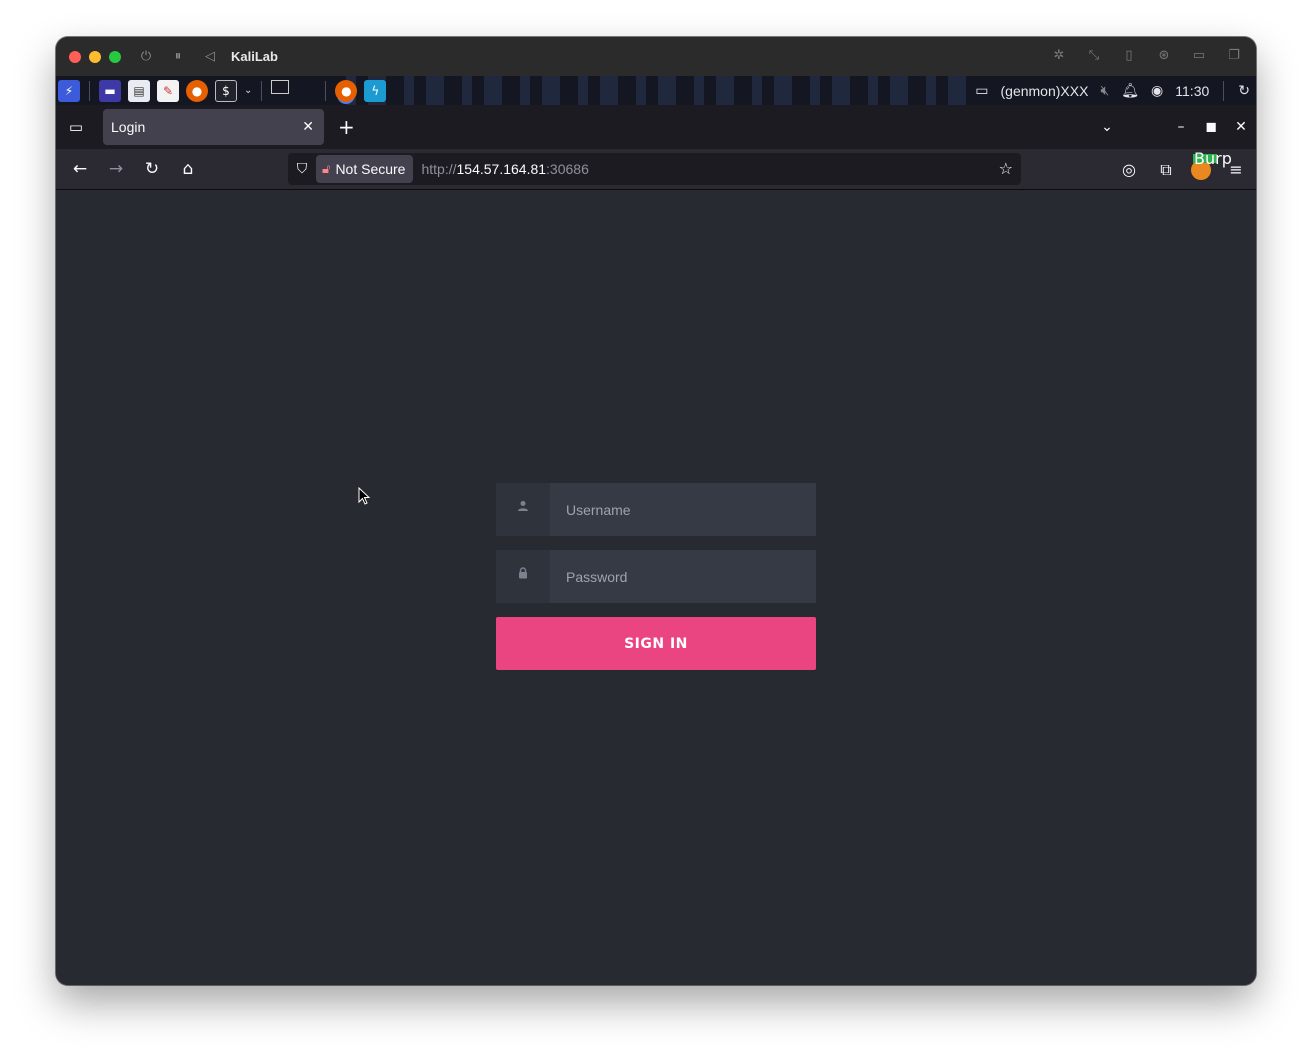 This screenshot has width=1312, height=1060. Describe the element at coordinates (1181, 127) in the screenshot. I see `minimize-icon: –` at that location.